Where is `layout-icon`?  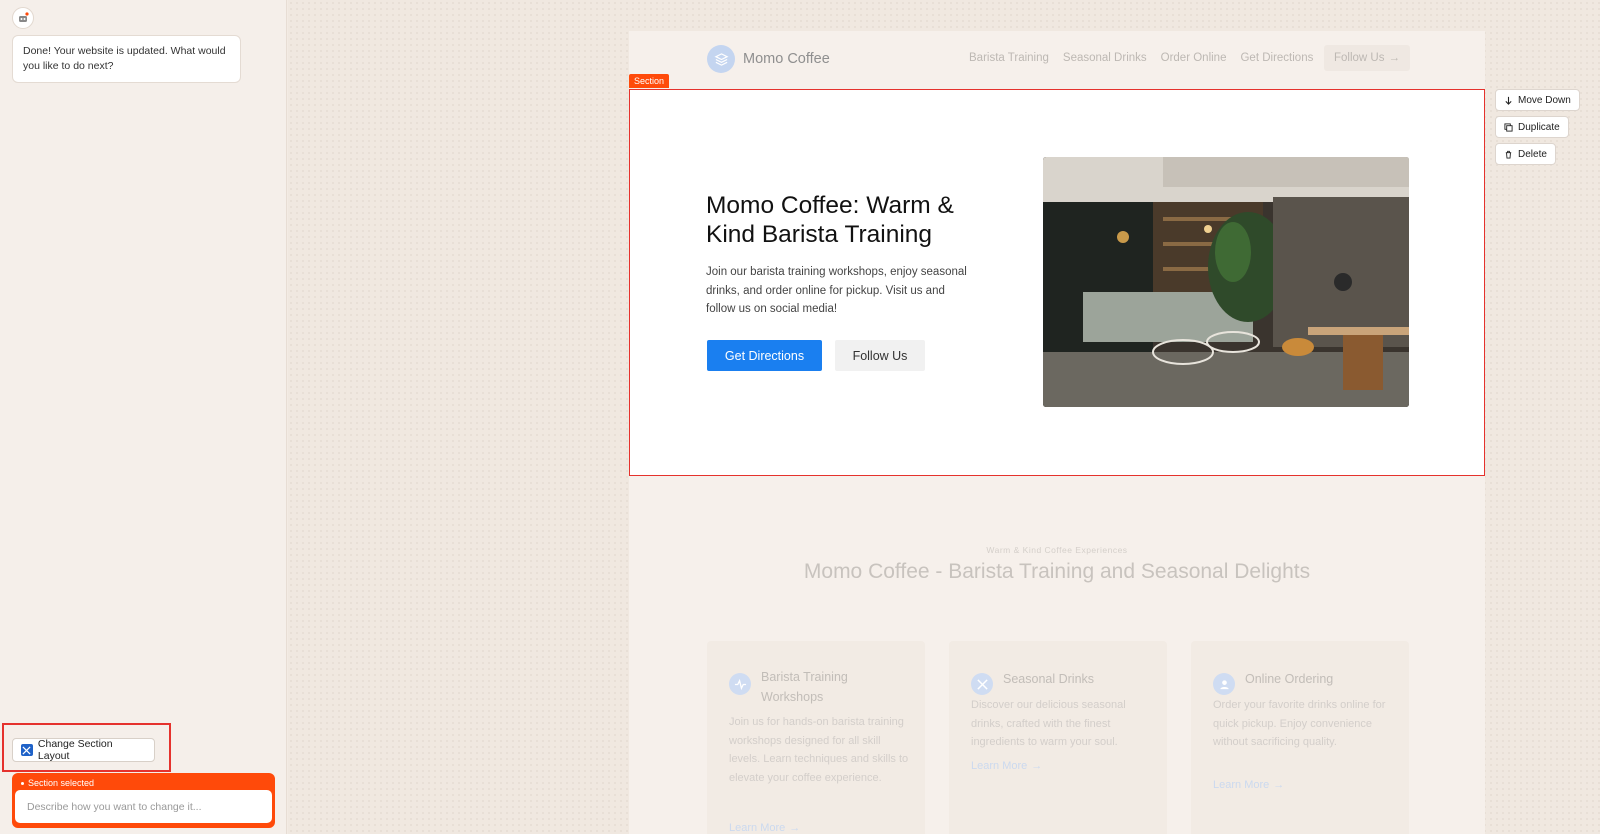 layout-icon is located at coordinates (27, 750).